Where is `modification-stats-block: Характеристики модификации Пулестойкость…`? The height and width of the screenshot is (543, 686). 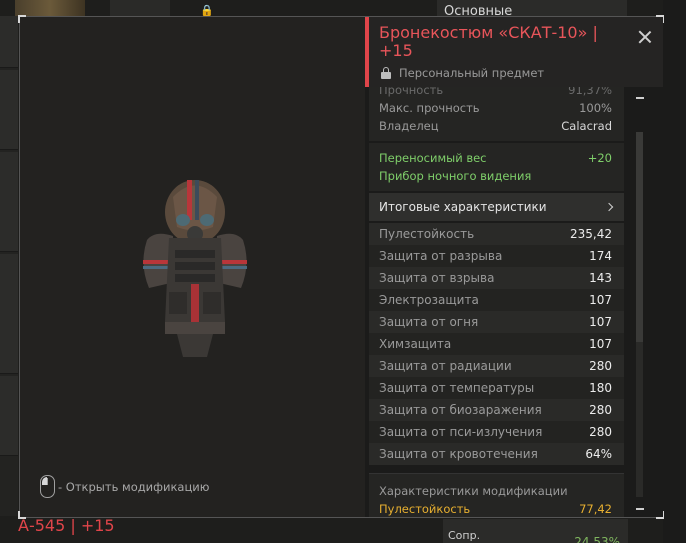
modification-stats-block: Характеристики модификации Пулестойкость… is located at coordinates (496, 495).